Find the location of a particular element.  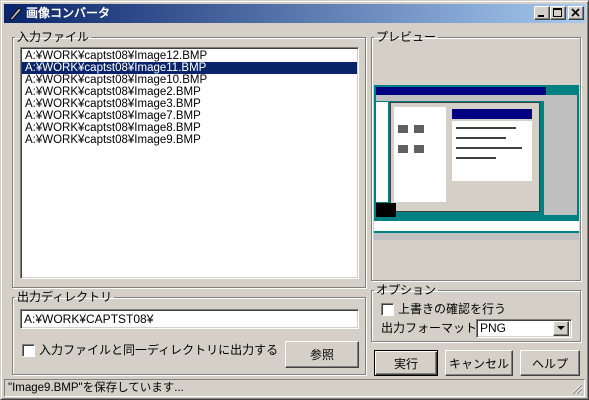

overwrite-confirm-label: 上書きの確認を行う is located at coordinates (452, 309).